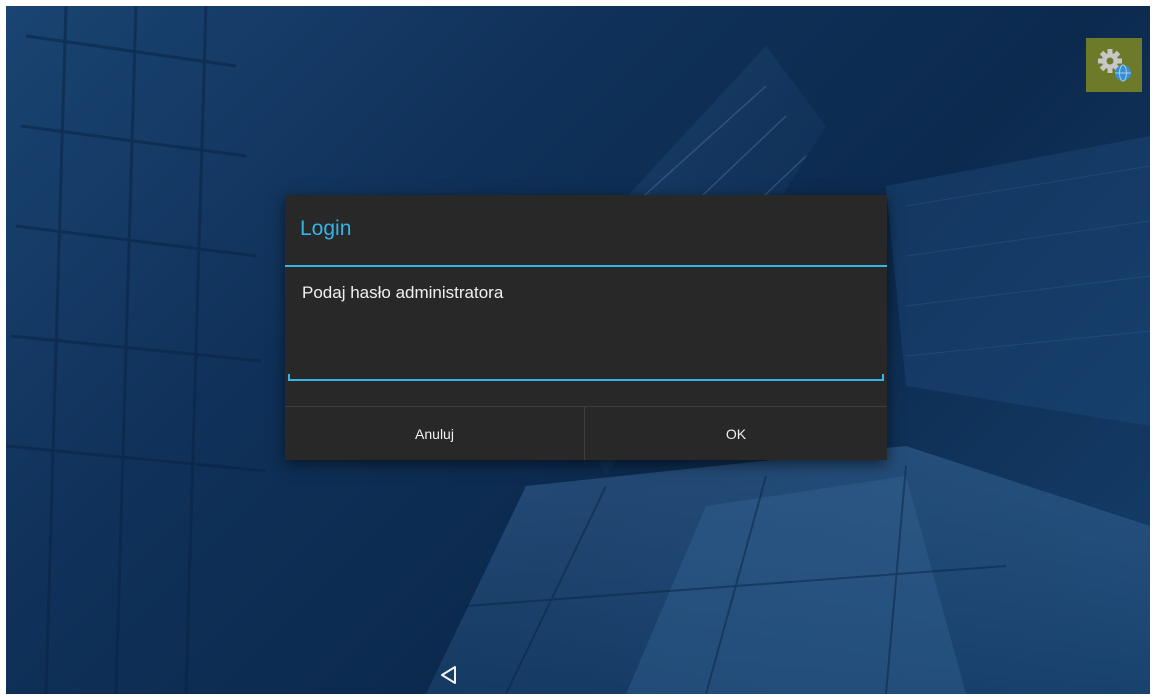  What do you see at coordinates (326, 228) in the screenshot?
I see `dialog-title: Login` at bounding box center [326, 228].